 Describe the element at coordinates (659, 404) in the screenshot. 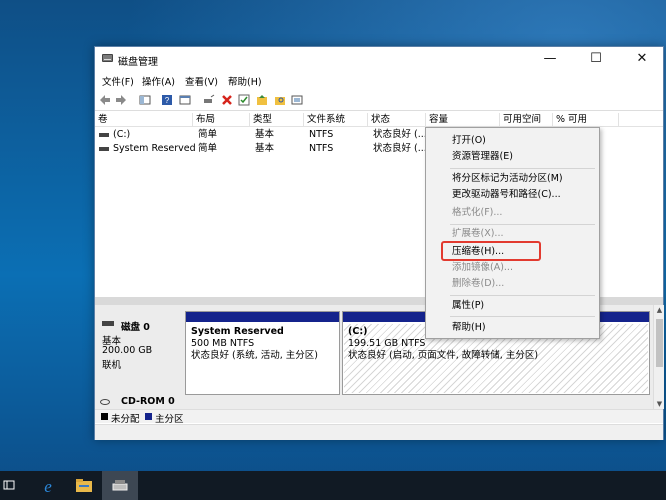

I see `scroll-down-icon: ▼` at that location.